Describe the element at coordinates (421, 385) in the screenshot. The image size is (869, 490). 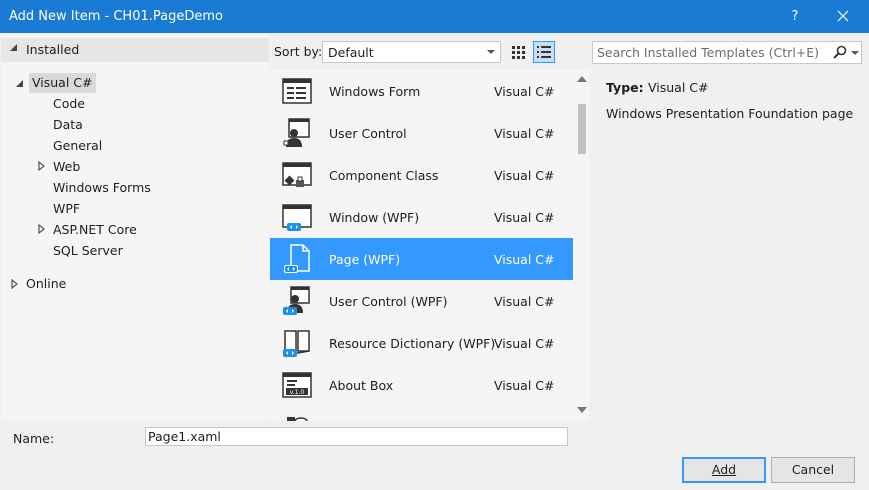
I see `template-item: v.1.0 About Box Visual C#` at that location.